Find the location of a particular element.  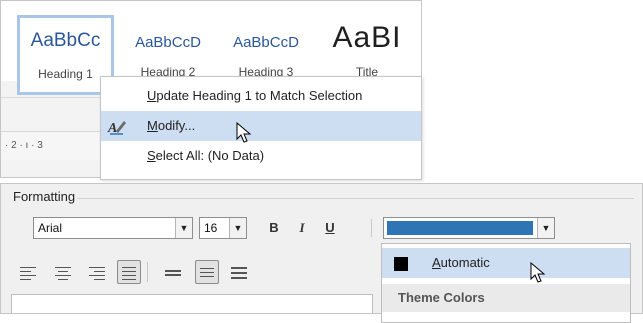

automatic-color-option: Automatic is located at coordinates (506, 263).